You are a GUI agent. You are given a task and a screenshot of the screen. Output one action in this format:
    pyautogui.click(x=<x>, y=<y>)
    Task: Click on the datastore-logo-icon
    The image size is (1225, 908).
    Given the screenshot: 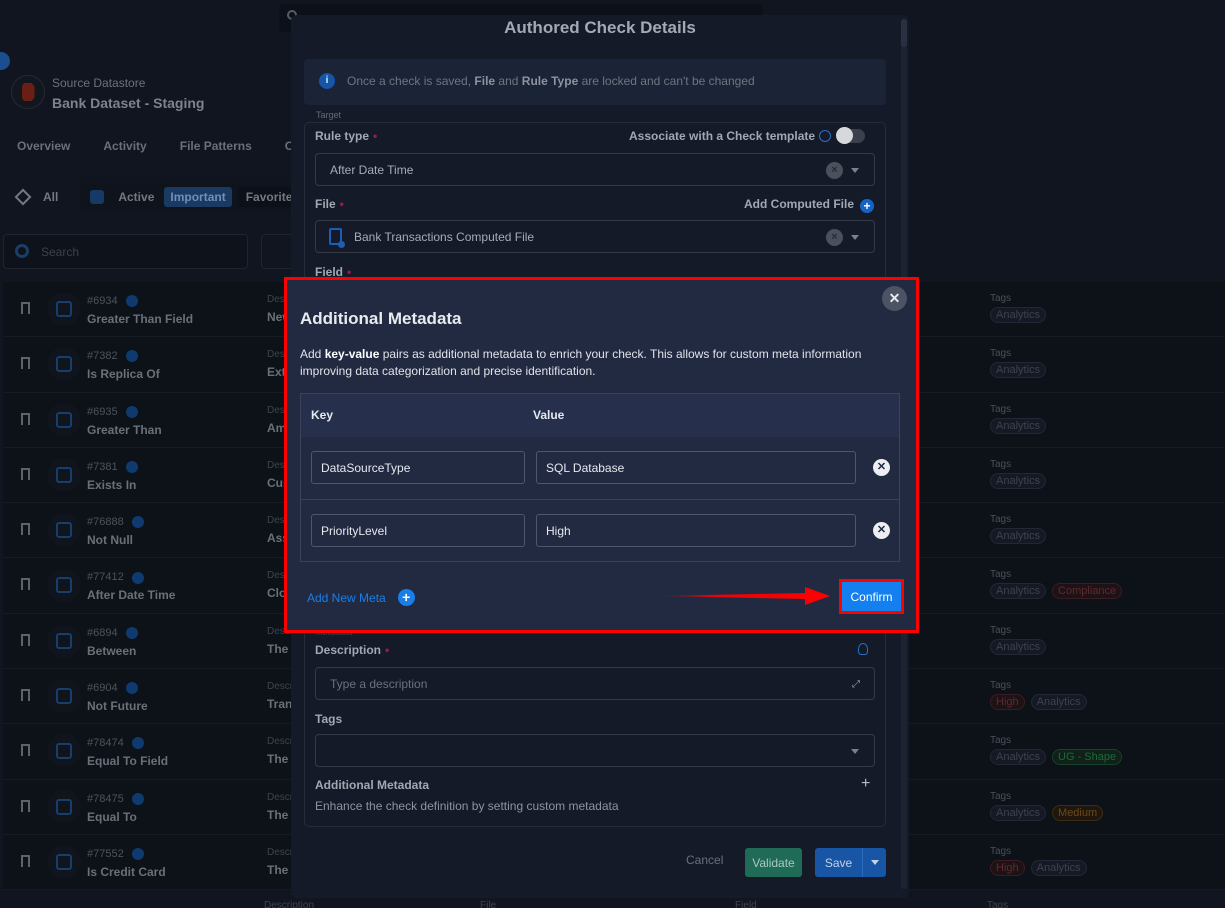 What is the action you would take?
    pyautogui.click(x=28, y=92)
    